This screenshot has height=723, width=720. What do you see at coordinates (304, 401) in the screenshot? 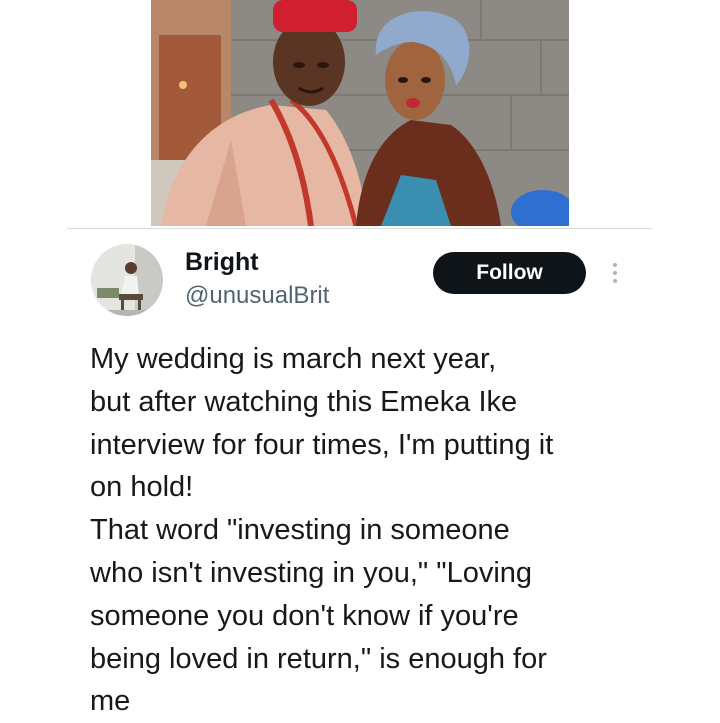
I see `tweet-text-line: but after watching this Emeka Ike` at bounding box center [304, 401].